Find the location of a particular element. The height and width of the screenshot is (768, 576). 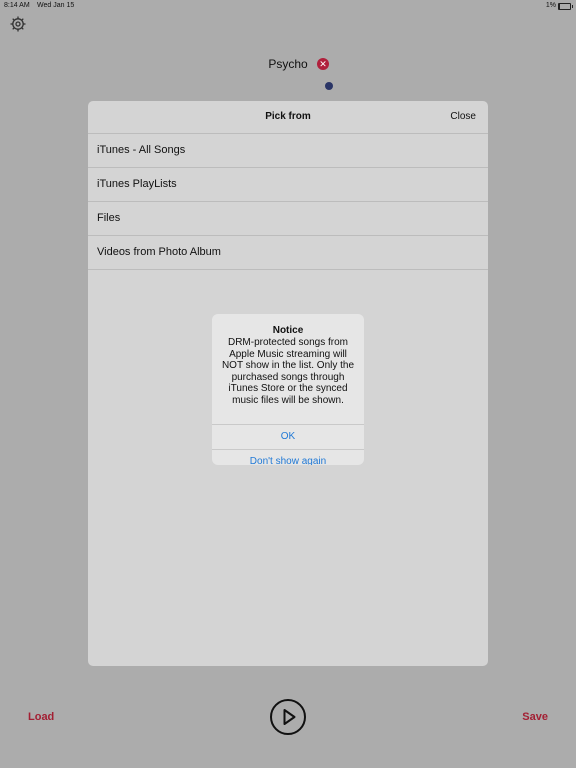

status-bar: 8:14 AM Wed Jan 15 1% is located at coordinates (288, 6).